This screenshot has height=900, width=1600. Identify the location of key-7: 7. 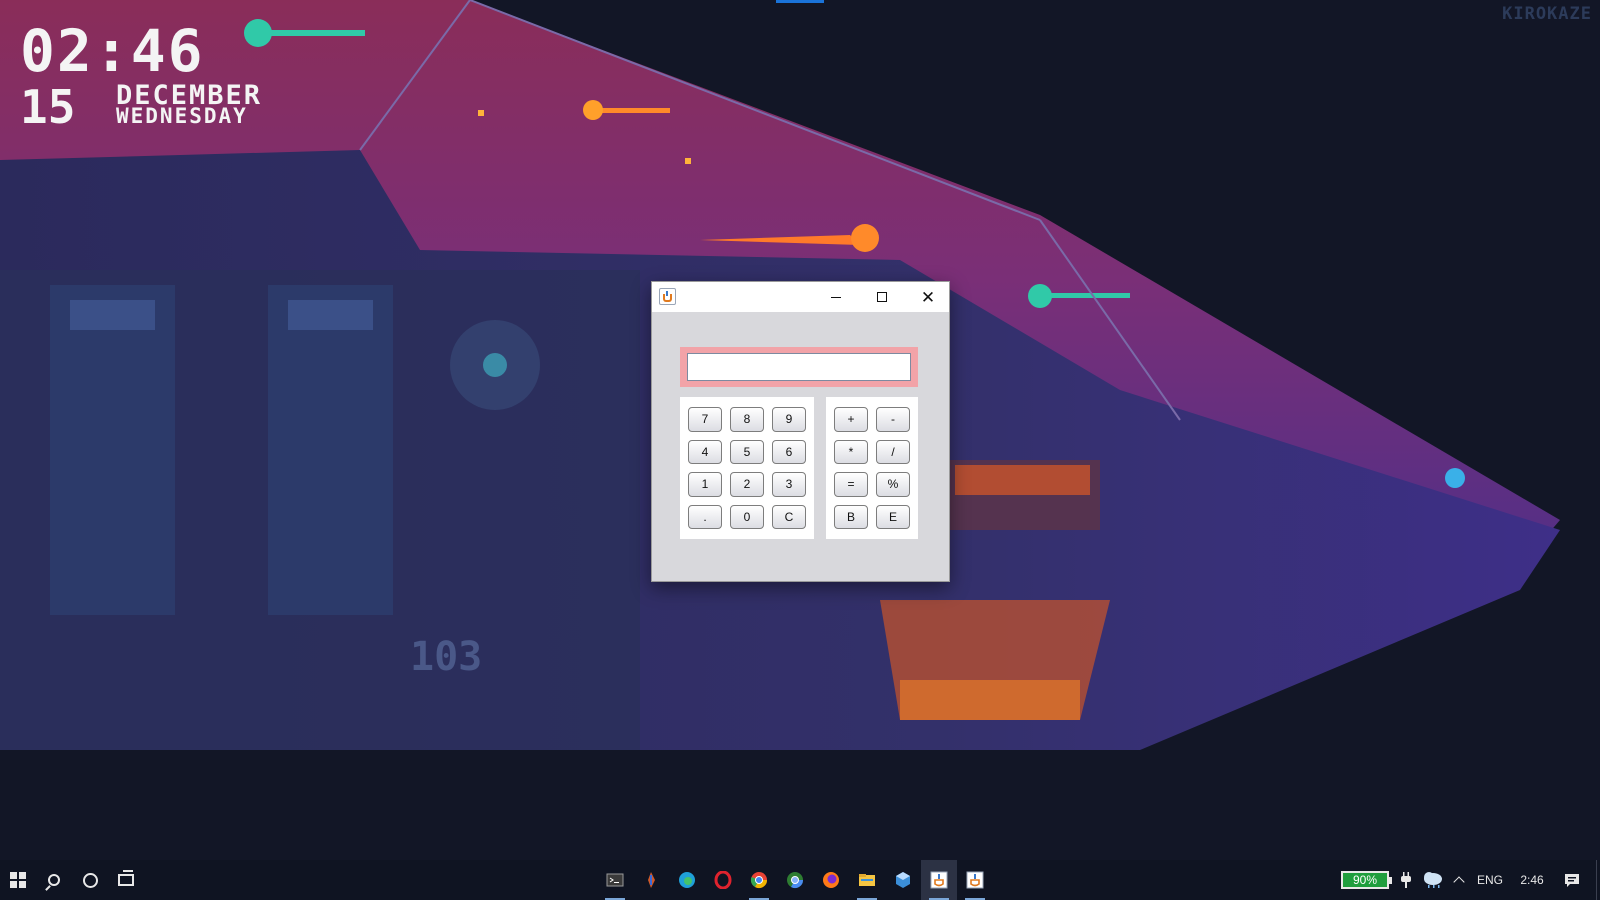
(705, 419).